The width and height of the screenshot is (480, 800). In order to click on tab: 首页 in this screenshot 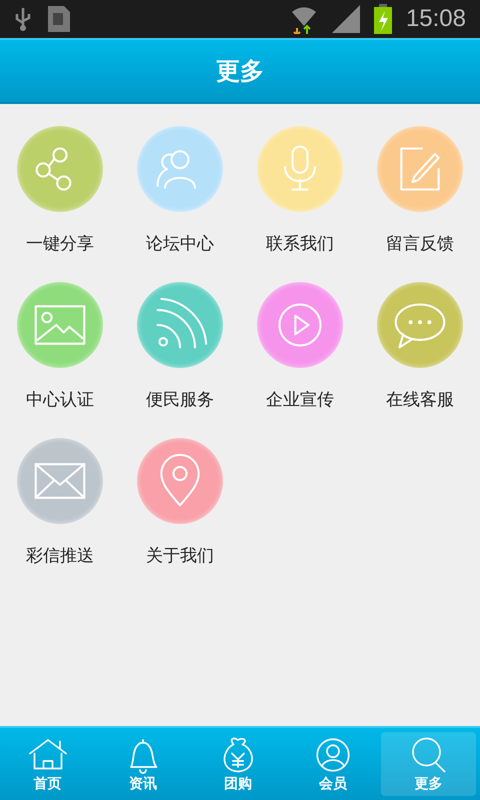, I will do `click(48, 764)`.